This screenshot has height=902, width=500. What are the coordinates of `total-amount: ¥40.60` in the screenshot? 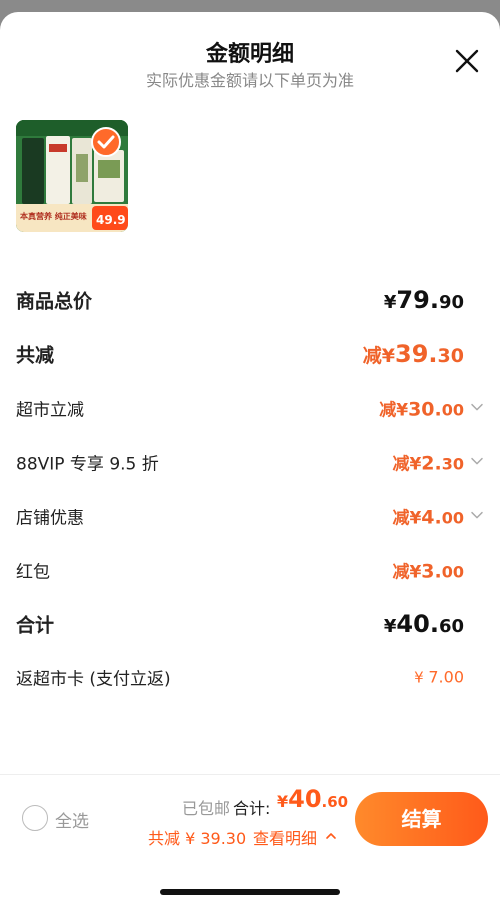 It's located at (312, 799).